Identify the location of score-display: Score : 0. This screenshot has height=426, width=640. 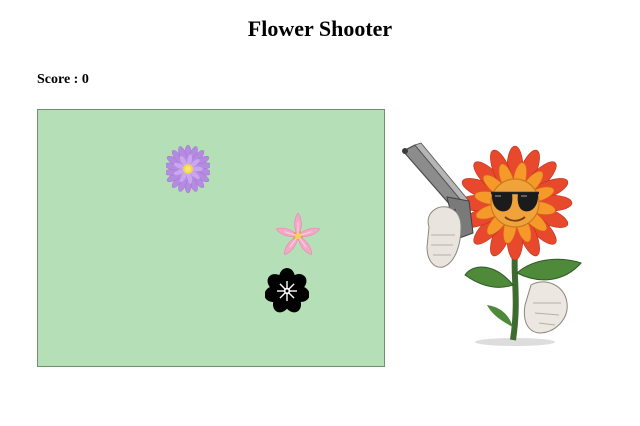
(63, 80).